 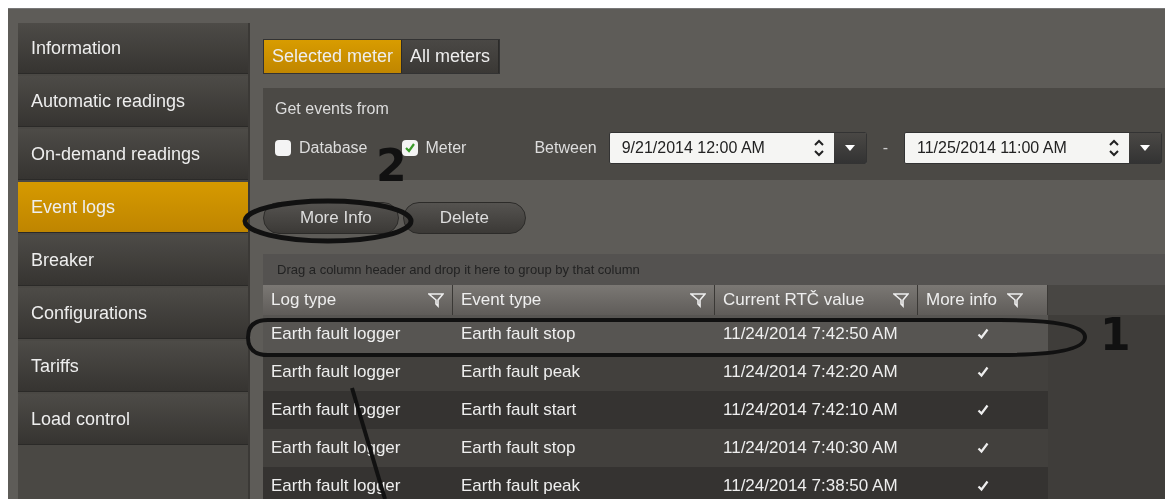 I want to click on tab: All meters, so click(x=451, y=56).